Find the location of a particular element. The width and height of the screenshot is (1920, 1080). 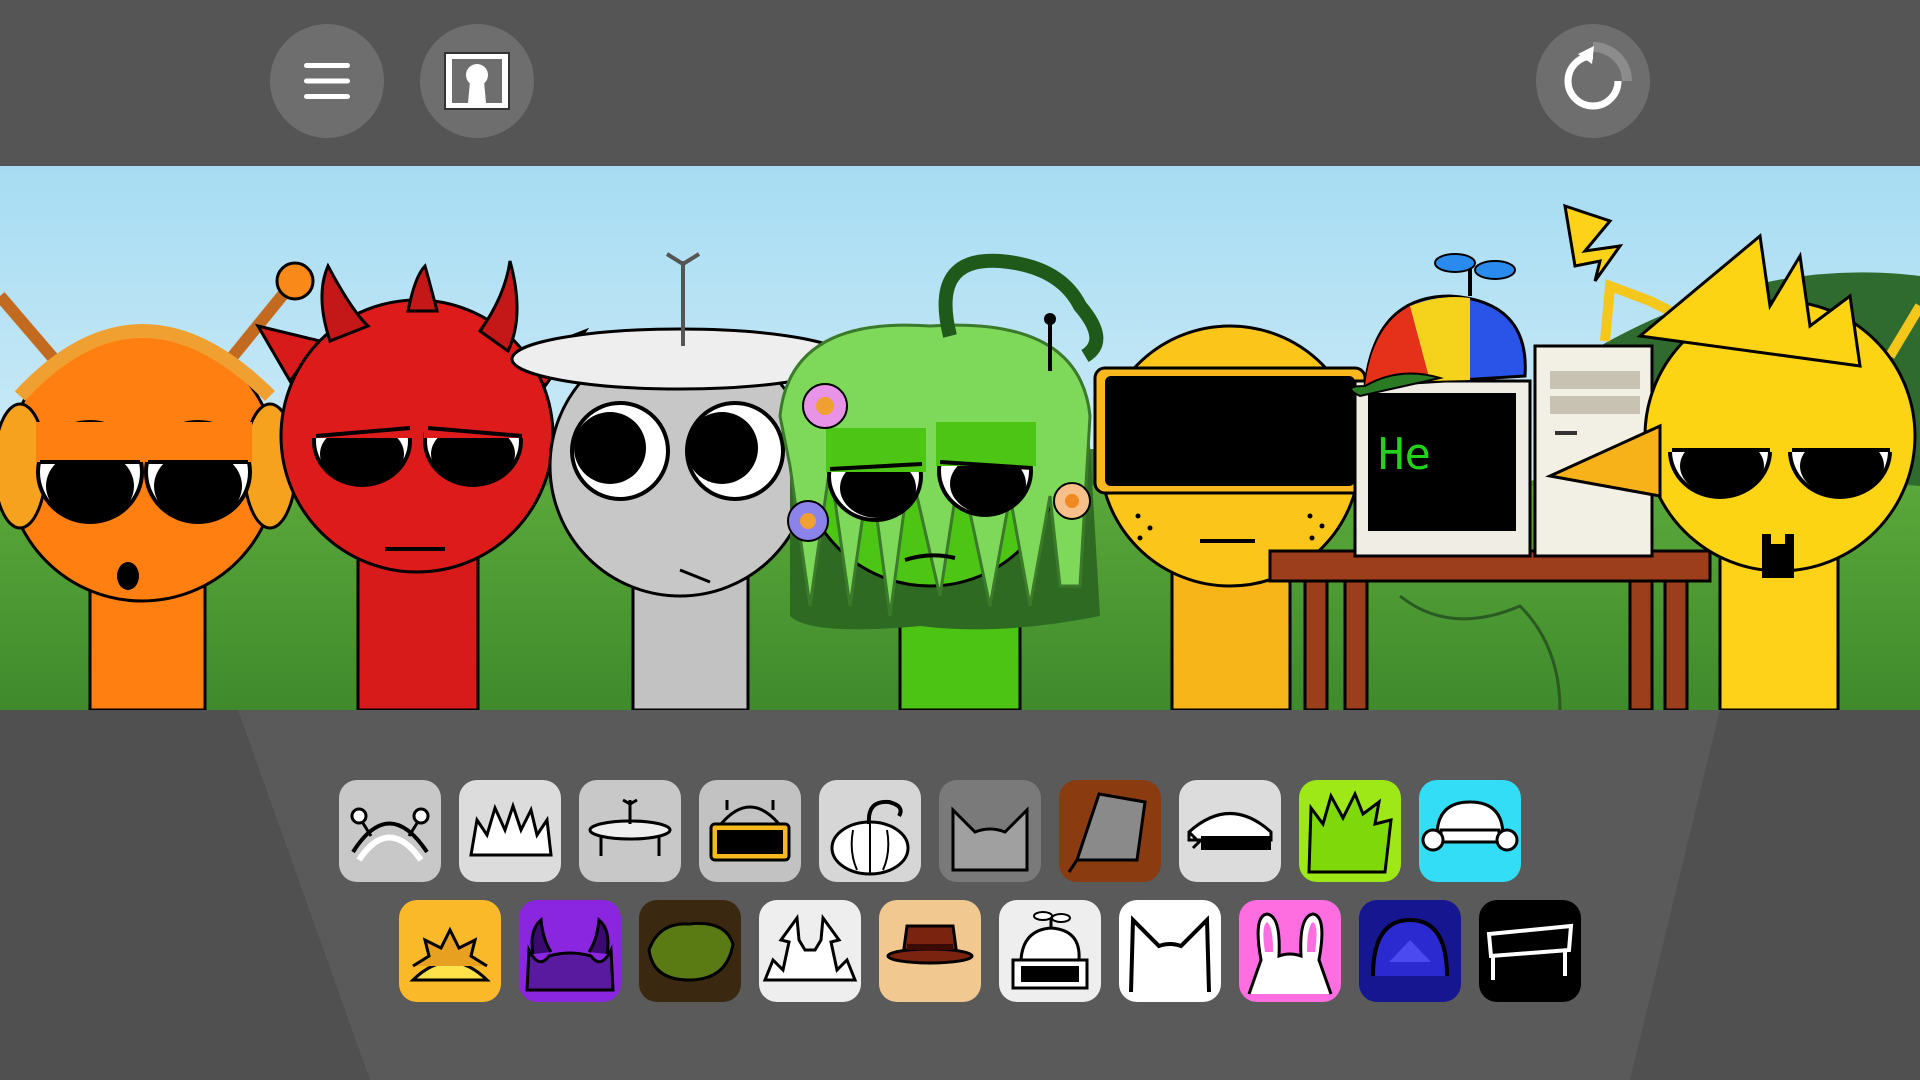

reset-button is located at coordinates (1593, 81).